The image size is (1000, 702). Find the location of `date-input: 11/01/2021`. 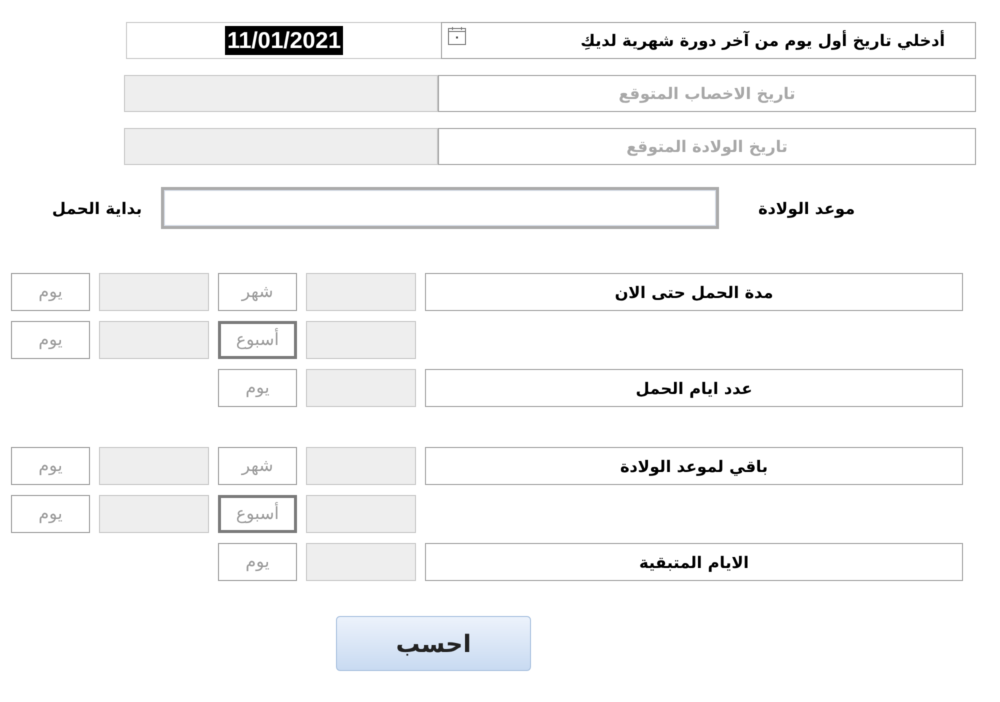

date-input: 11/01/2021 is located at coordinates (283, 40).